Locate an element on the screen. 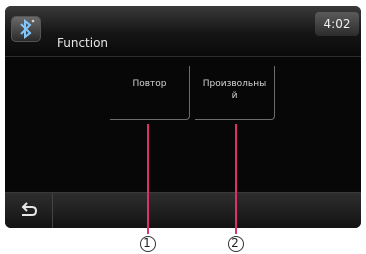  back-button is located at coordinates (29, 210).